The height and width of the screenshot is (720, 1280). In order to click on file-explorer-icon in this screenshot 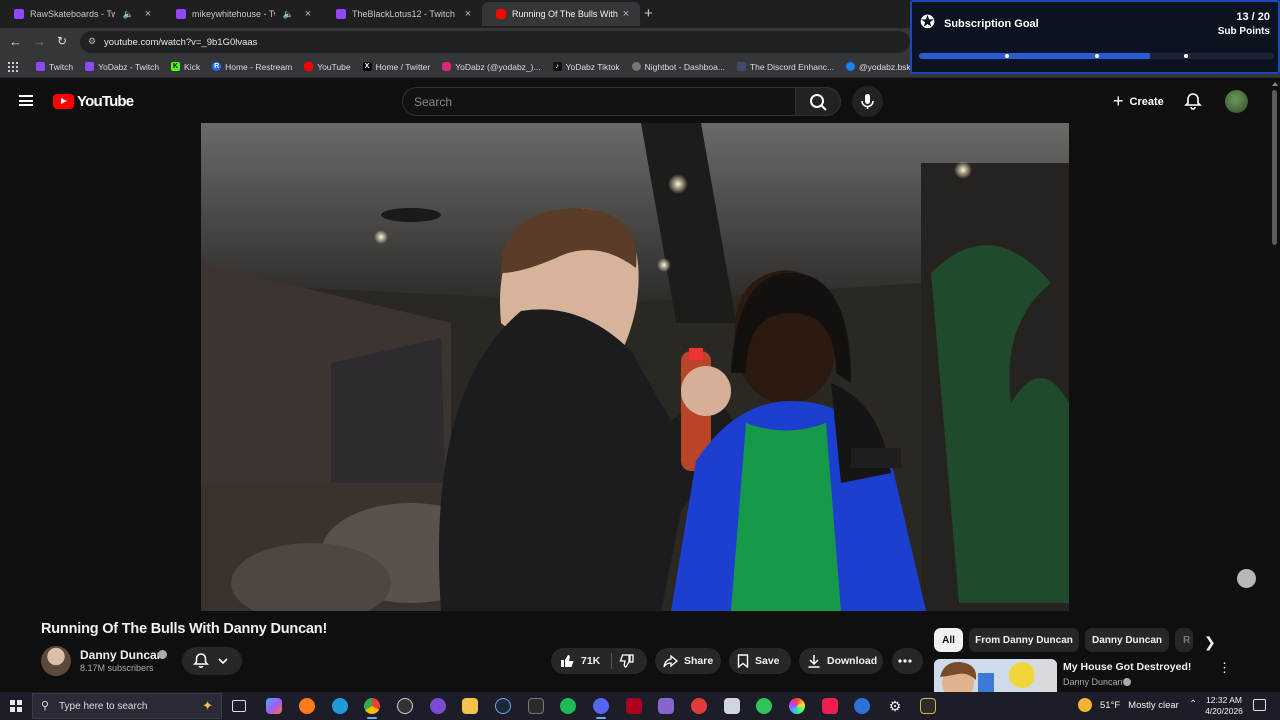, I will do `click(470, 706)`.